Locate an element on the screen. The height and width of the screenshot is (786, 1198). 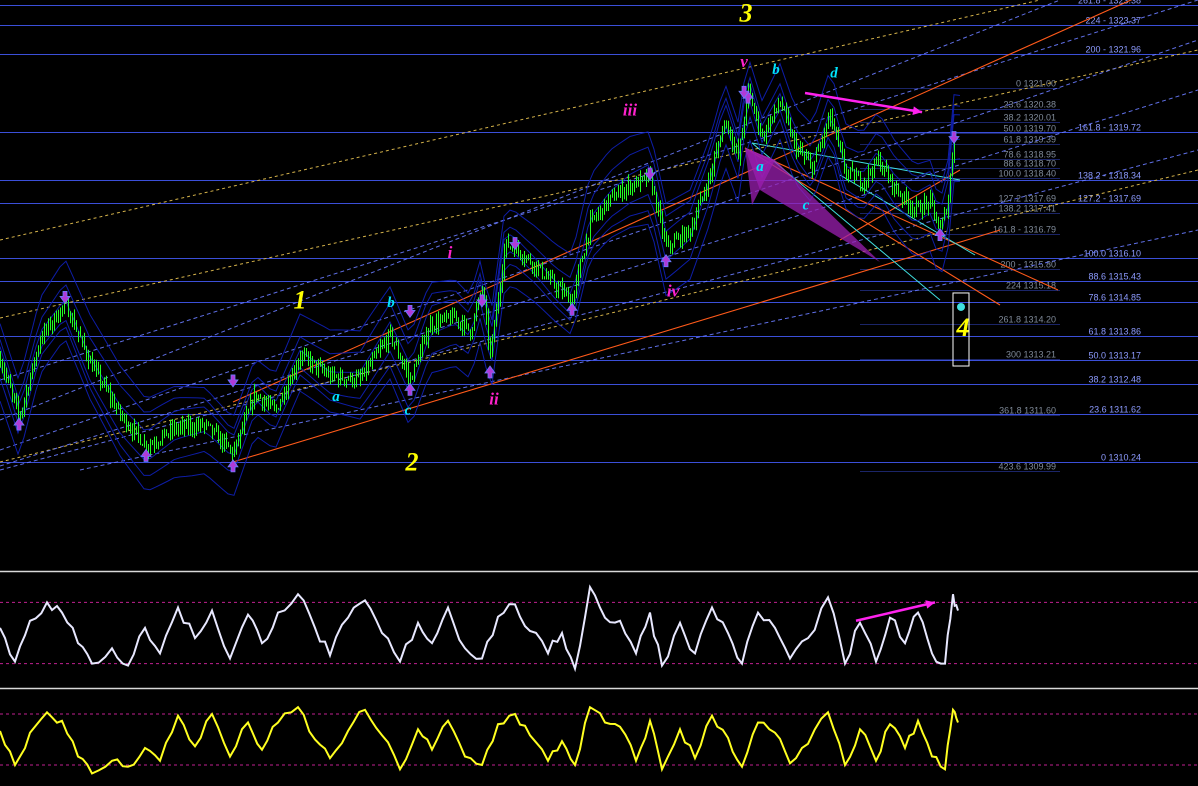
fib-label: 23.6 1311.62 is located at coordinates (1115, 410).